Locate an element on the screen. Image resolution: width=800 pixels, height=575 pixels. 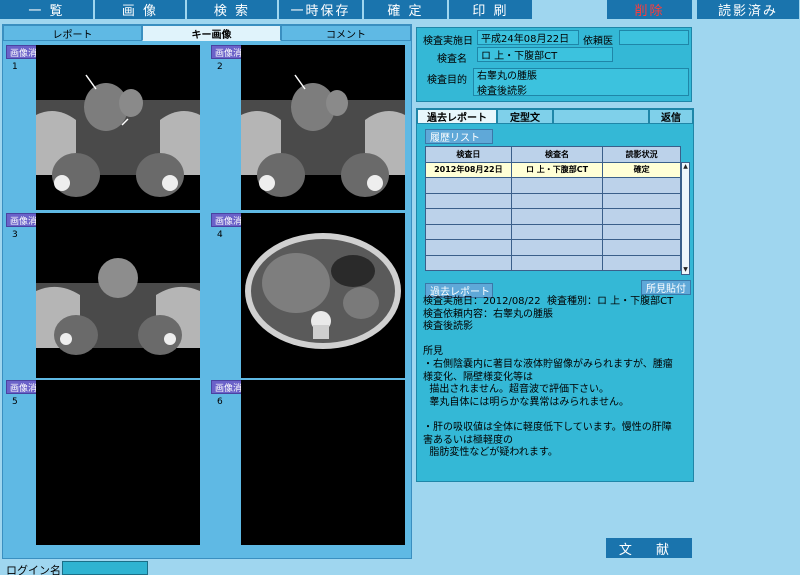
tab-report: レポート is located at coordinates (72, 33).